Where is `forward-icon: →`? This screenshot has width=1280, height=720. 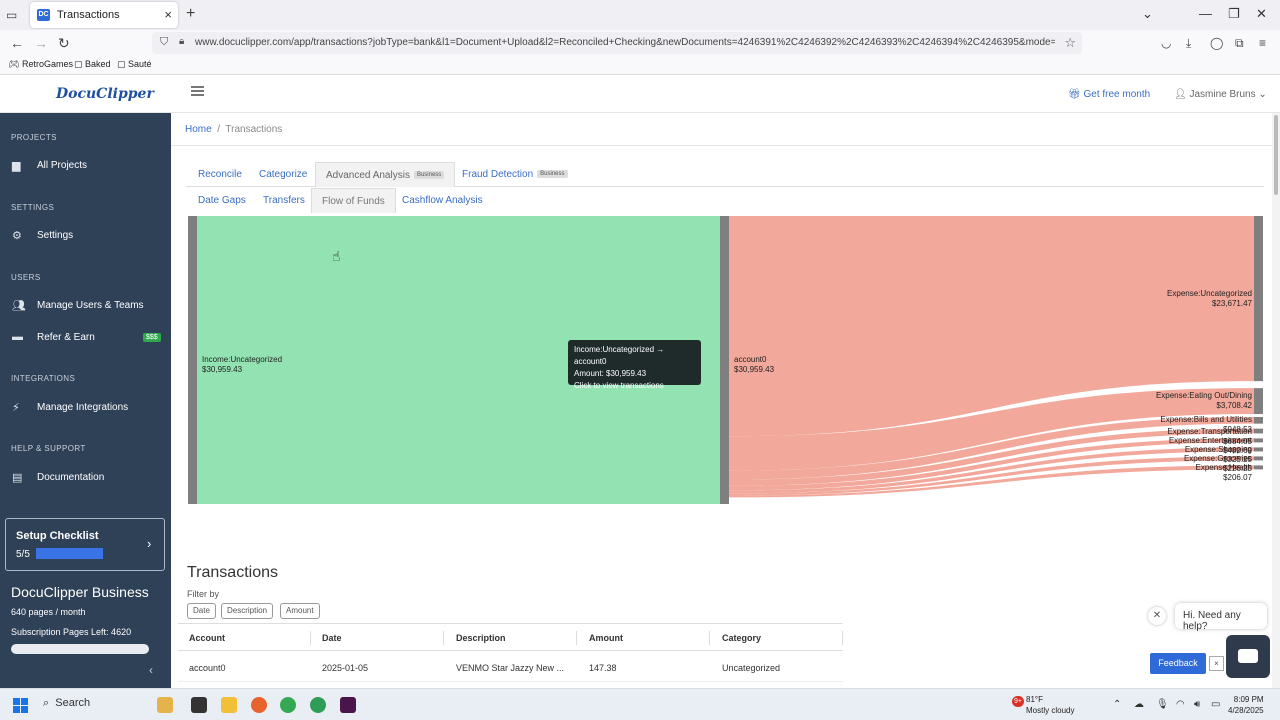 forward-icon: → is located at coordinates (41, 43).